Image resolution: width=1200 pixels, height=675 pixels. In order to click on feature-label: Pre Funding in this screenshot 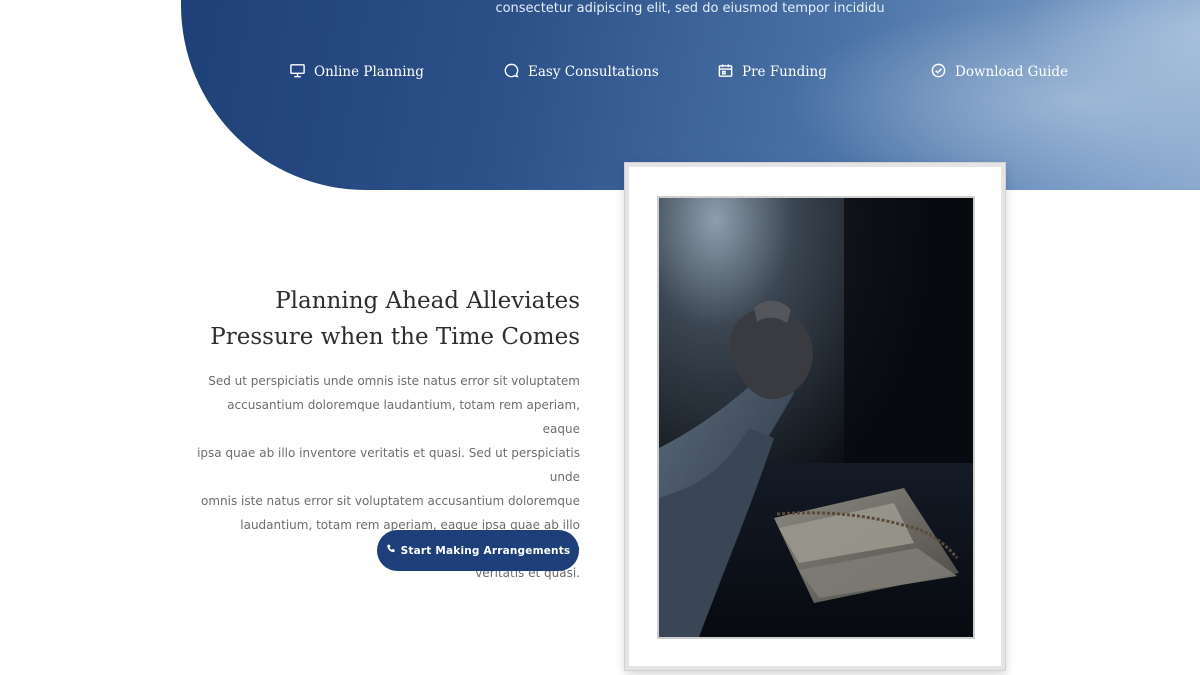, I will do `click(784, 72)`.